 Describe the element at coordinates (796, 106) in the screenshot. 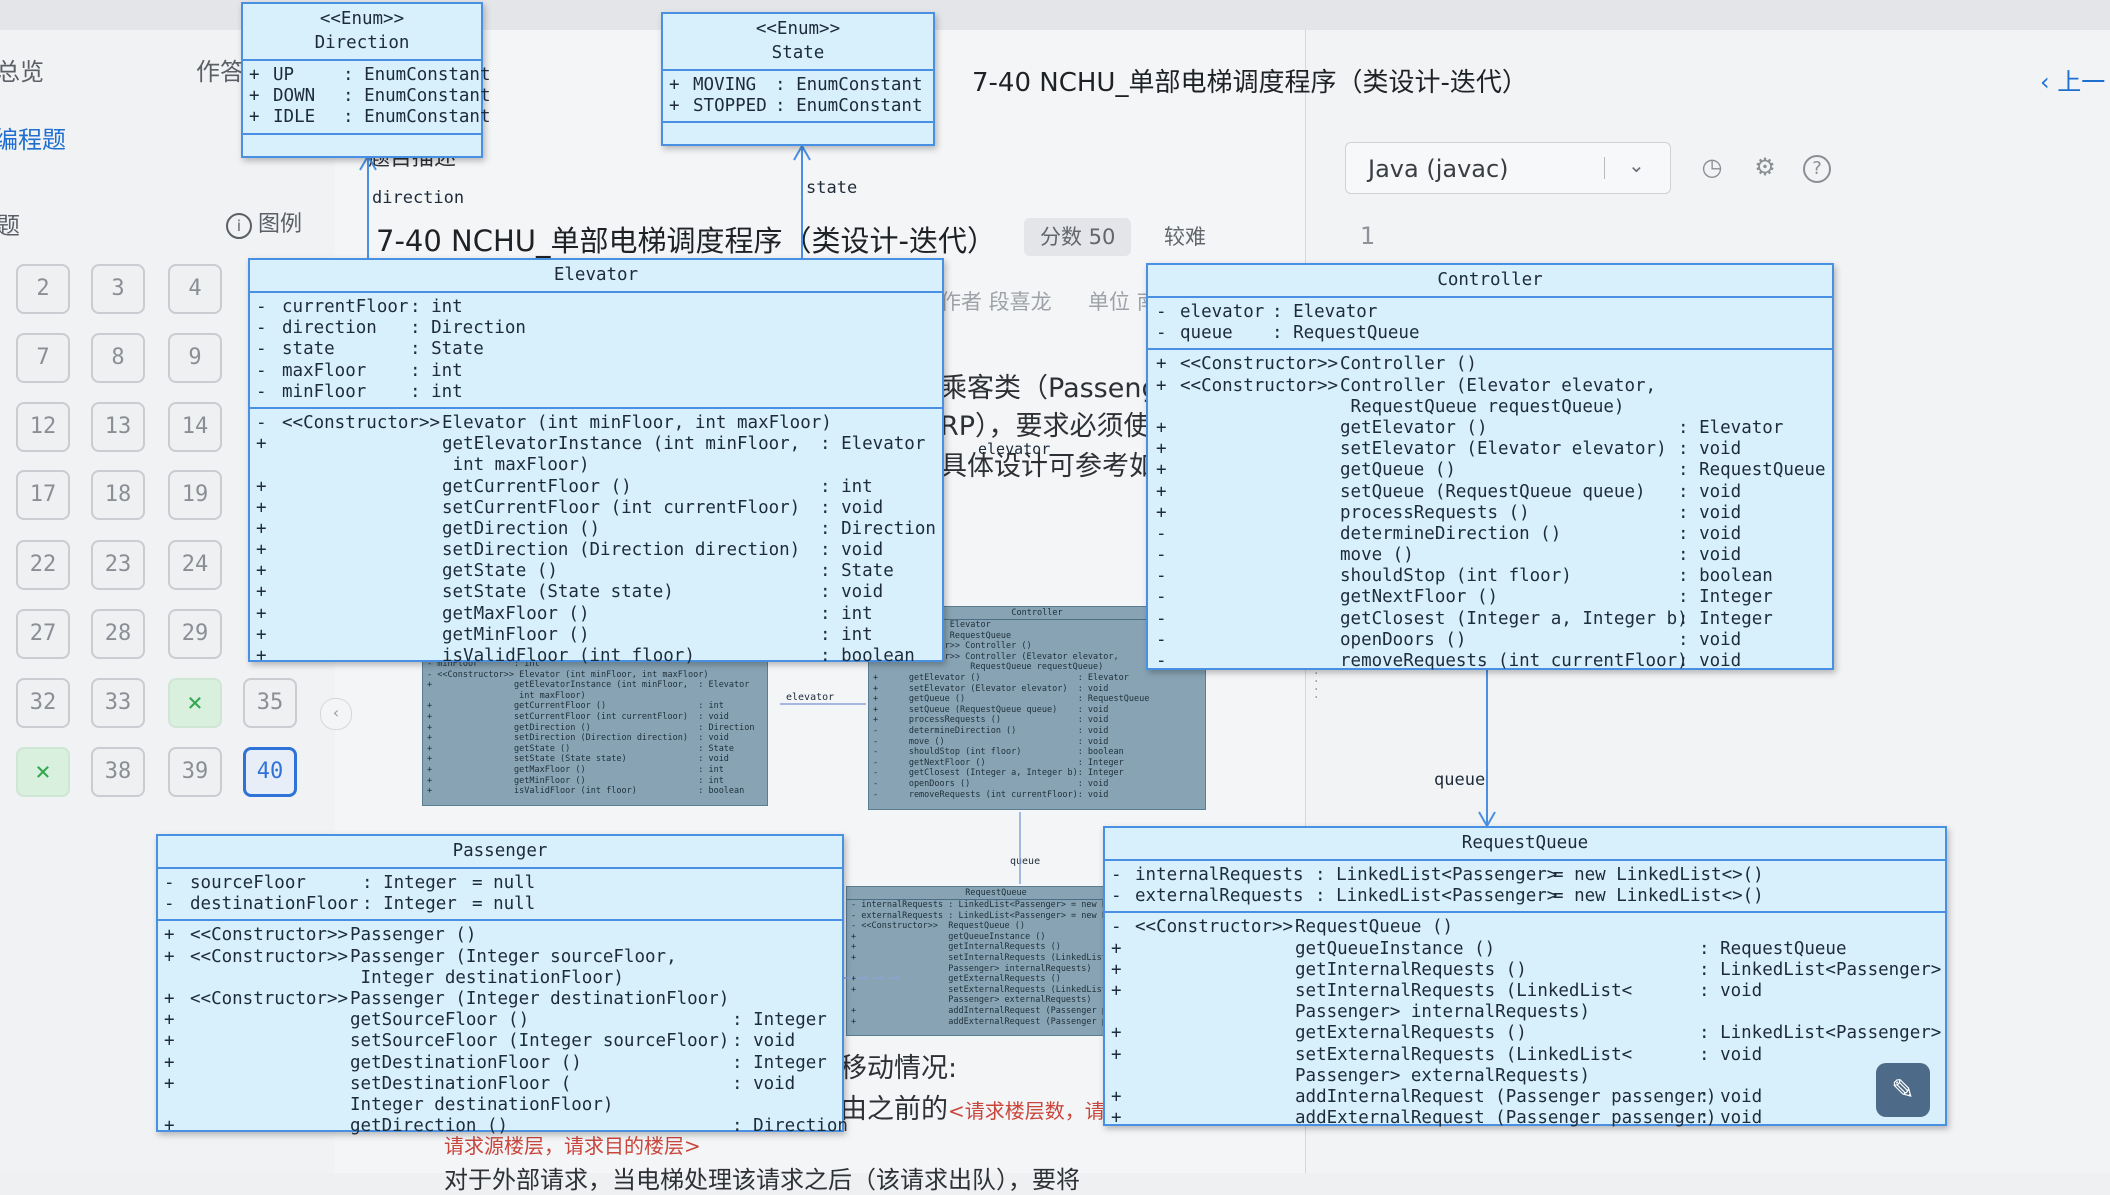

I see `uml-enum-row: + STOPPED: EnumConstant` at that location.